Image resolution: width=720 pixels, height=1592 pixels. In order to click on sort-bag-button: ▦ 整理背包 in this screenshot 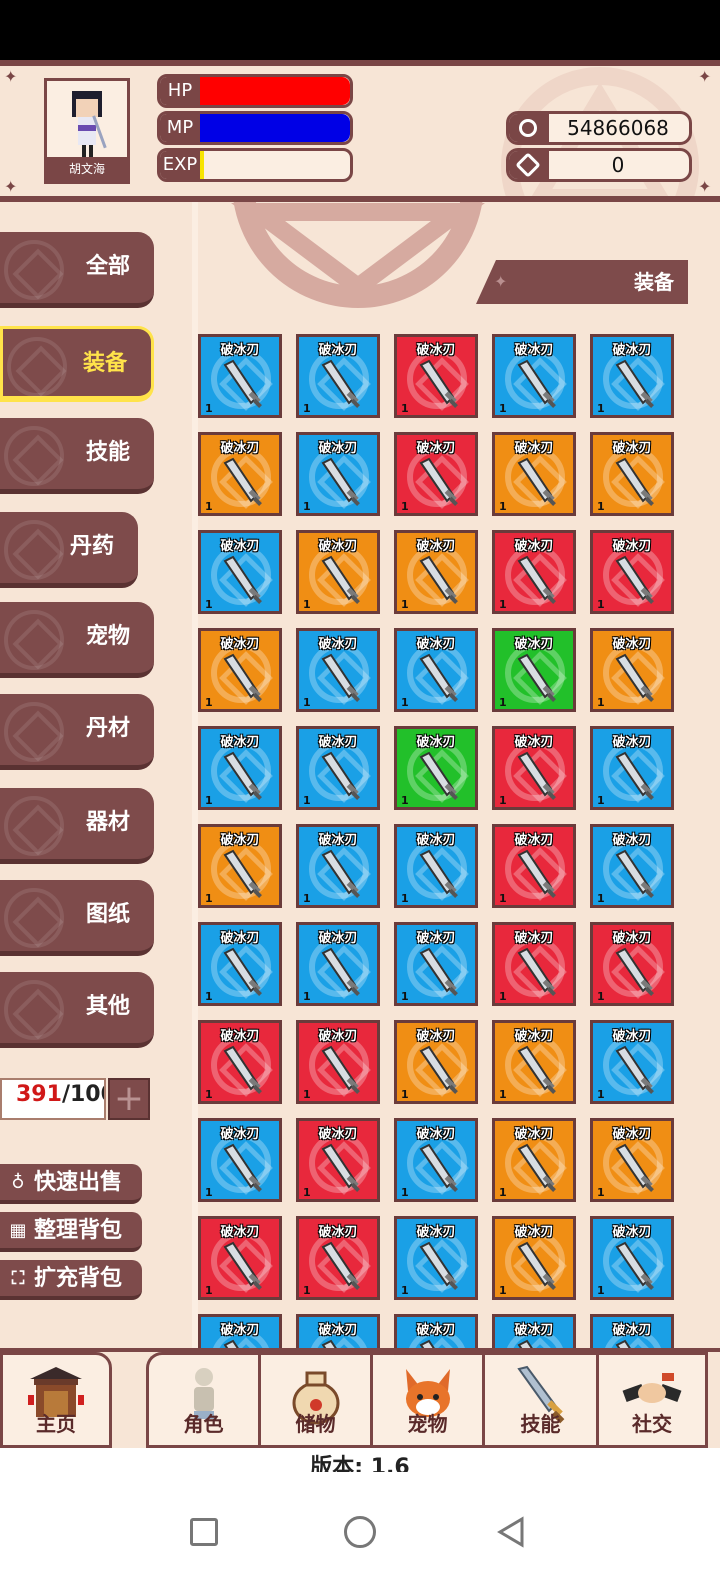, I will do `click(71, 1232)`.